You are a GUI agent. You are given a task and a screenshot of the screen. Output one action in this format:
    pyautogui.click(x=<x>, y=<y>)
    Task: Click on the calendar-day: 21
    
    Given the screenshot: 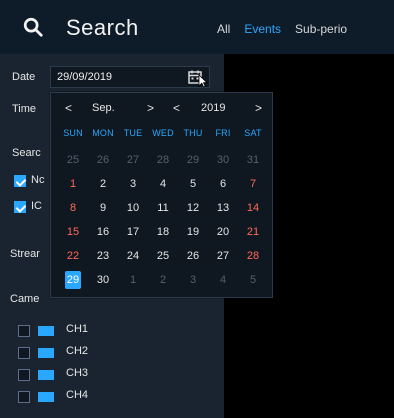 What is the action you would take?
    pyautogui.click(x=253, y=232)
    